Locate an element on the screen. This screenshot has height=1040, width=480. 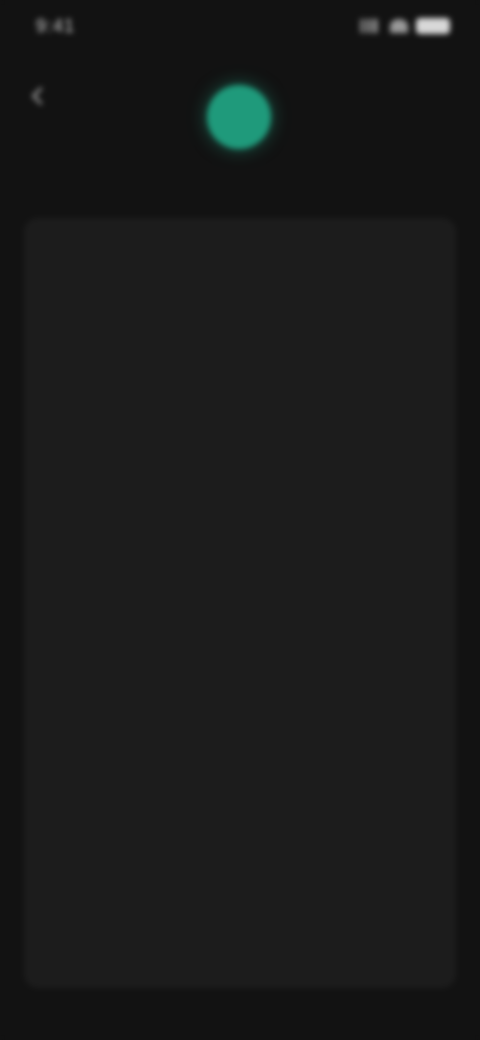
wifi-icon is located at coordinates (399, 26).